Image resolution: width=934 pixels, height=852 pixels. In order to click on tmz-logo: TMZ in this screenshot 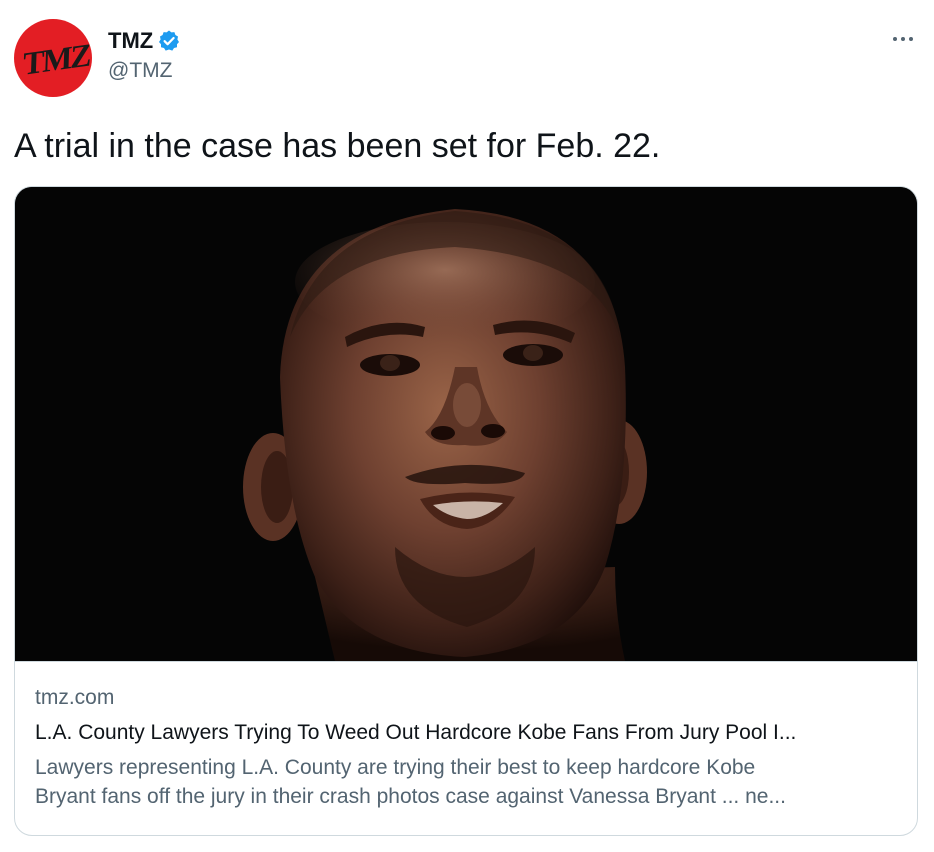, I will do `click(56, 59)`.